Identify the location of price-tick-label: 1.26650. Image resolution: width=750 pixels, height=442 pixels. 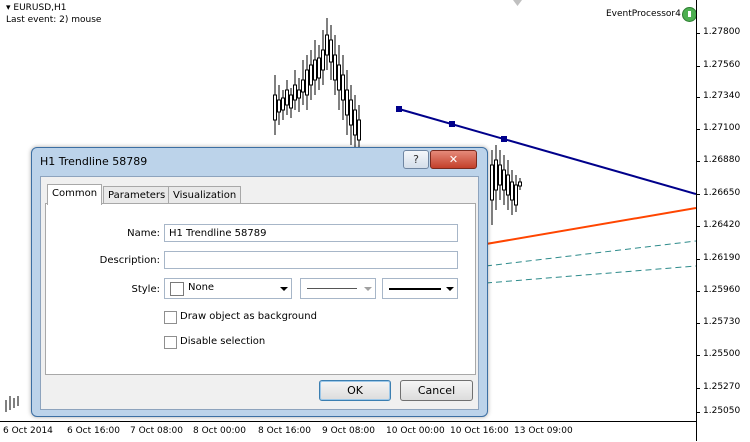
(722, 193).